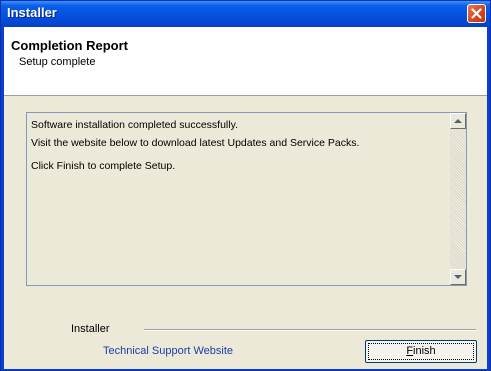  I want to click on finish-button: Finish, so click(421, 351).